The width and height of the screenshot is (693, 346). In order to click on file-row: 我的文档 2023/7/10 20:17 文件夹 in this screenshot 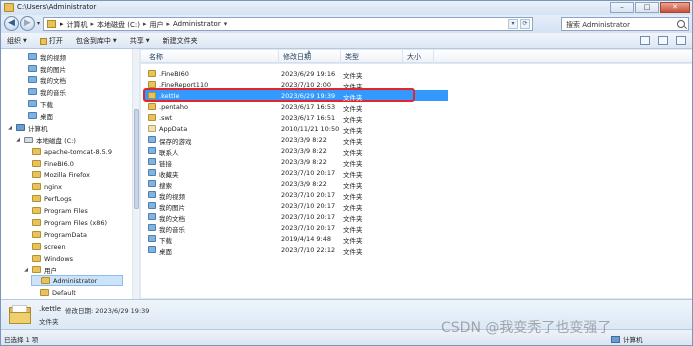, I will do `click(417, 217)`.